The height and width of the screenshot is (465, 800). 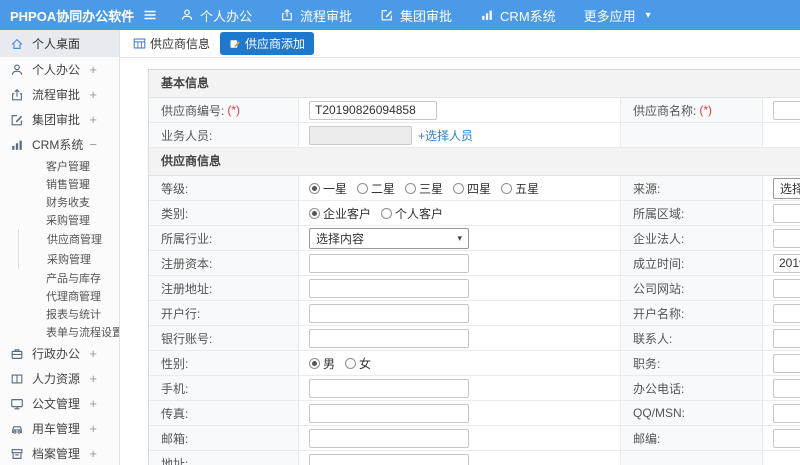 I want to click on tab-supplier-info: 供应商信息, so click(x=171, y=43).